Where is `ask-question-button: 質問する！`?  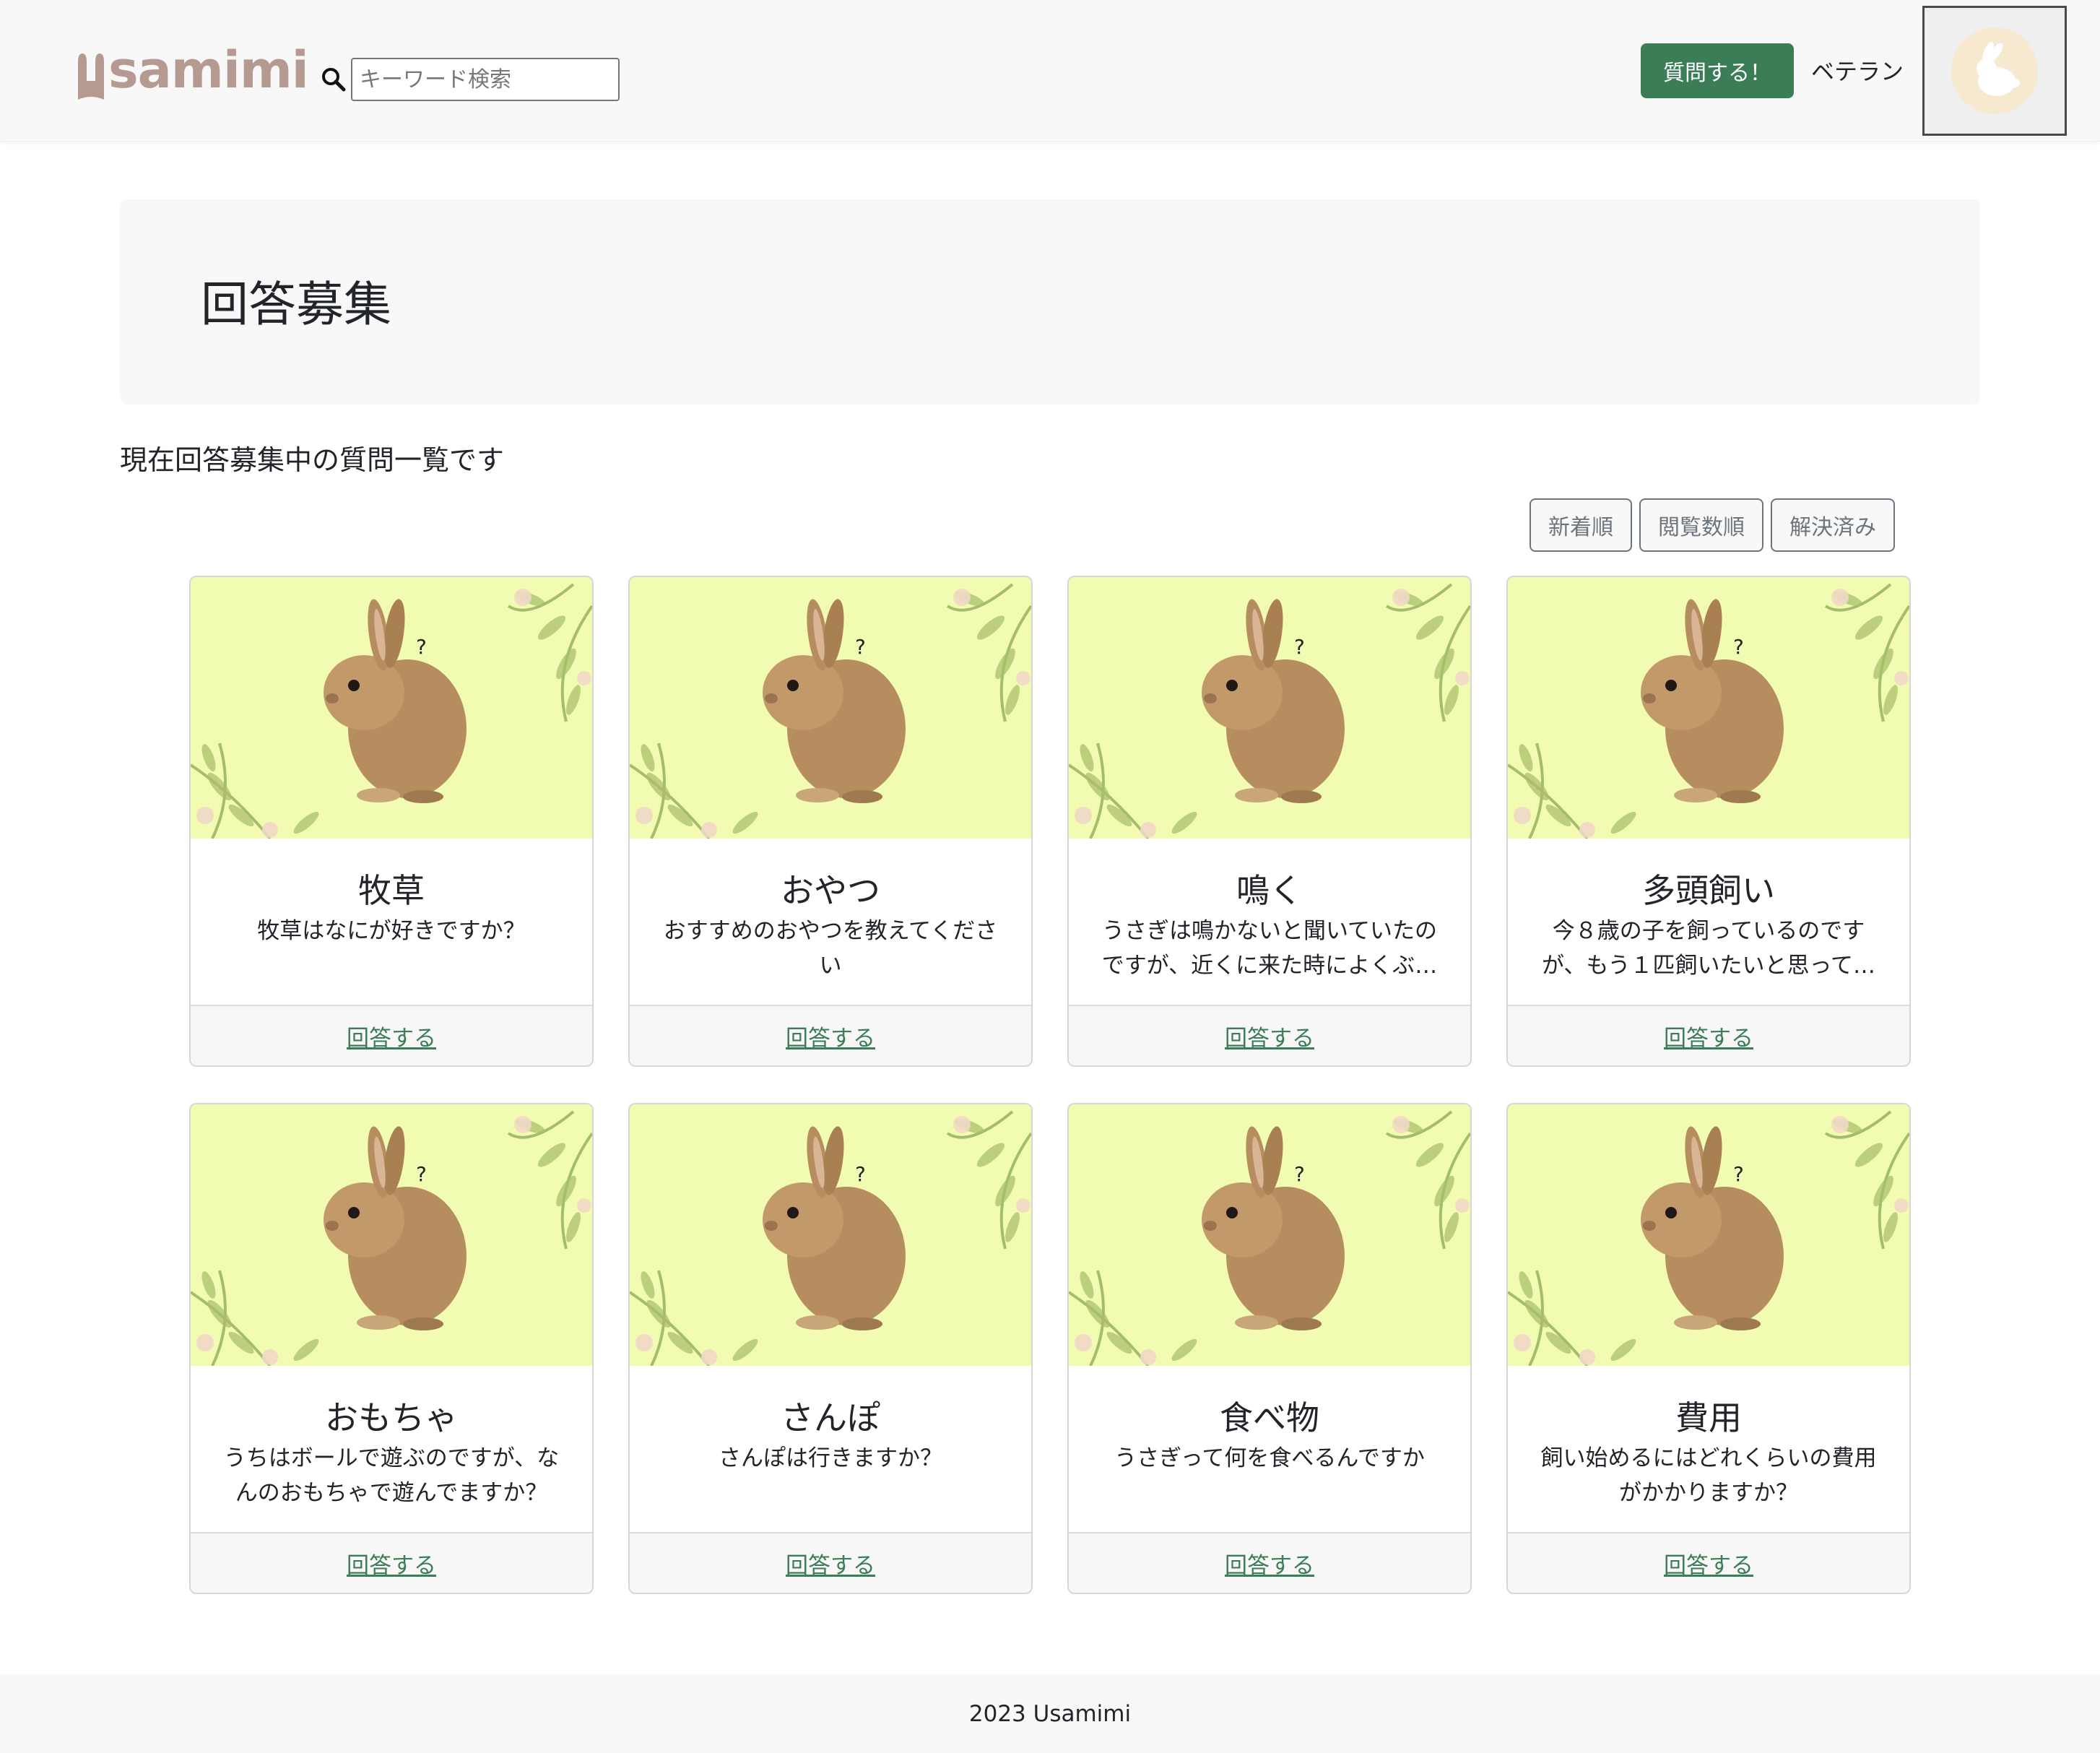 ask-question-button: 質問する！ is located at coordinates (1718, 70).